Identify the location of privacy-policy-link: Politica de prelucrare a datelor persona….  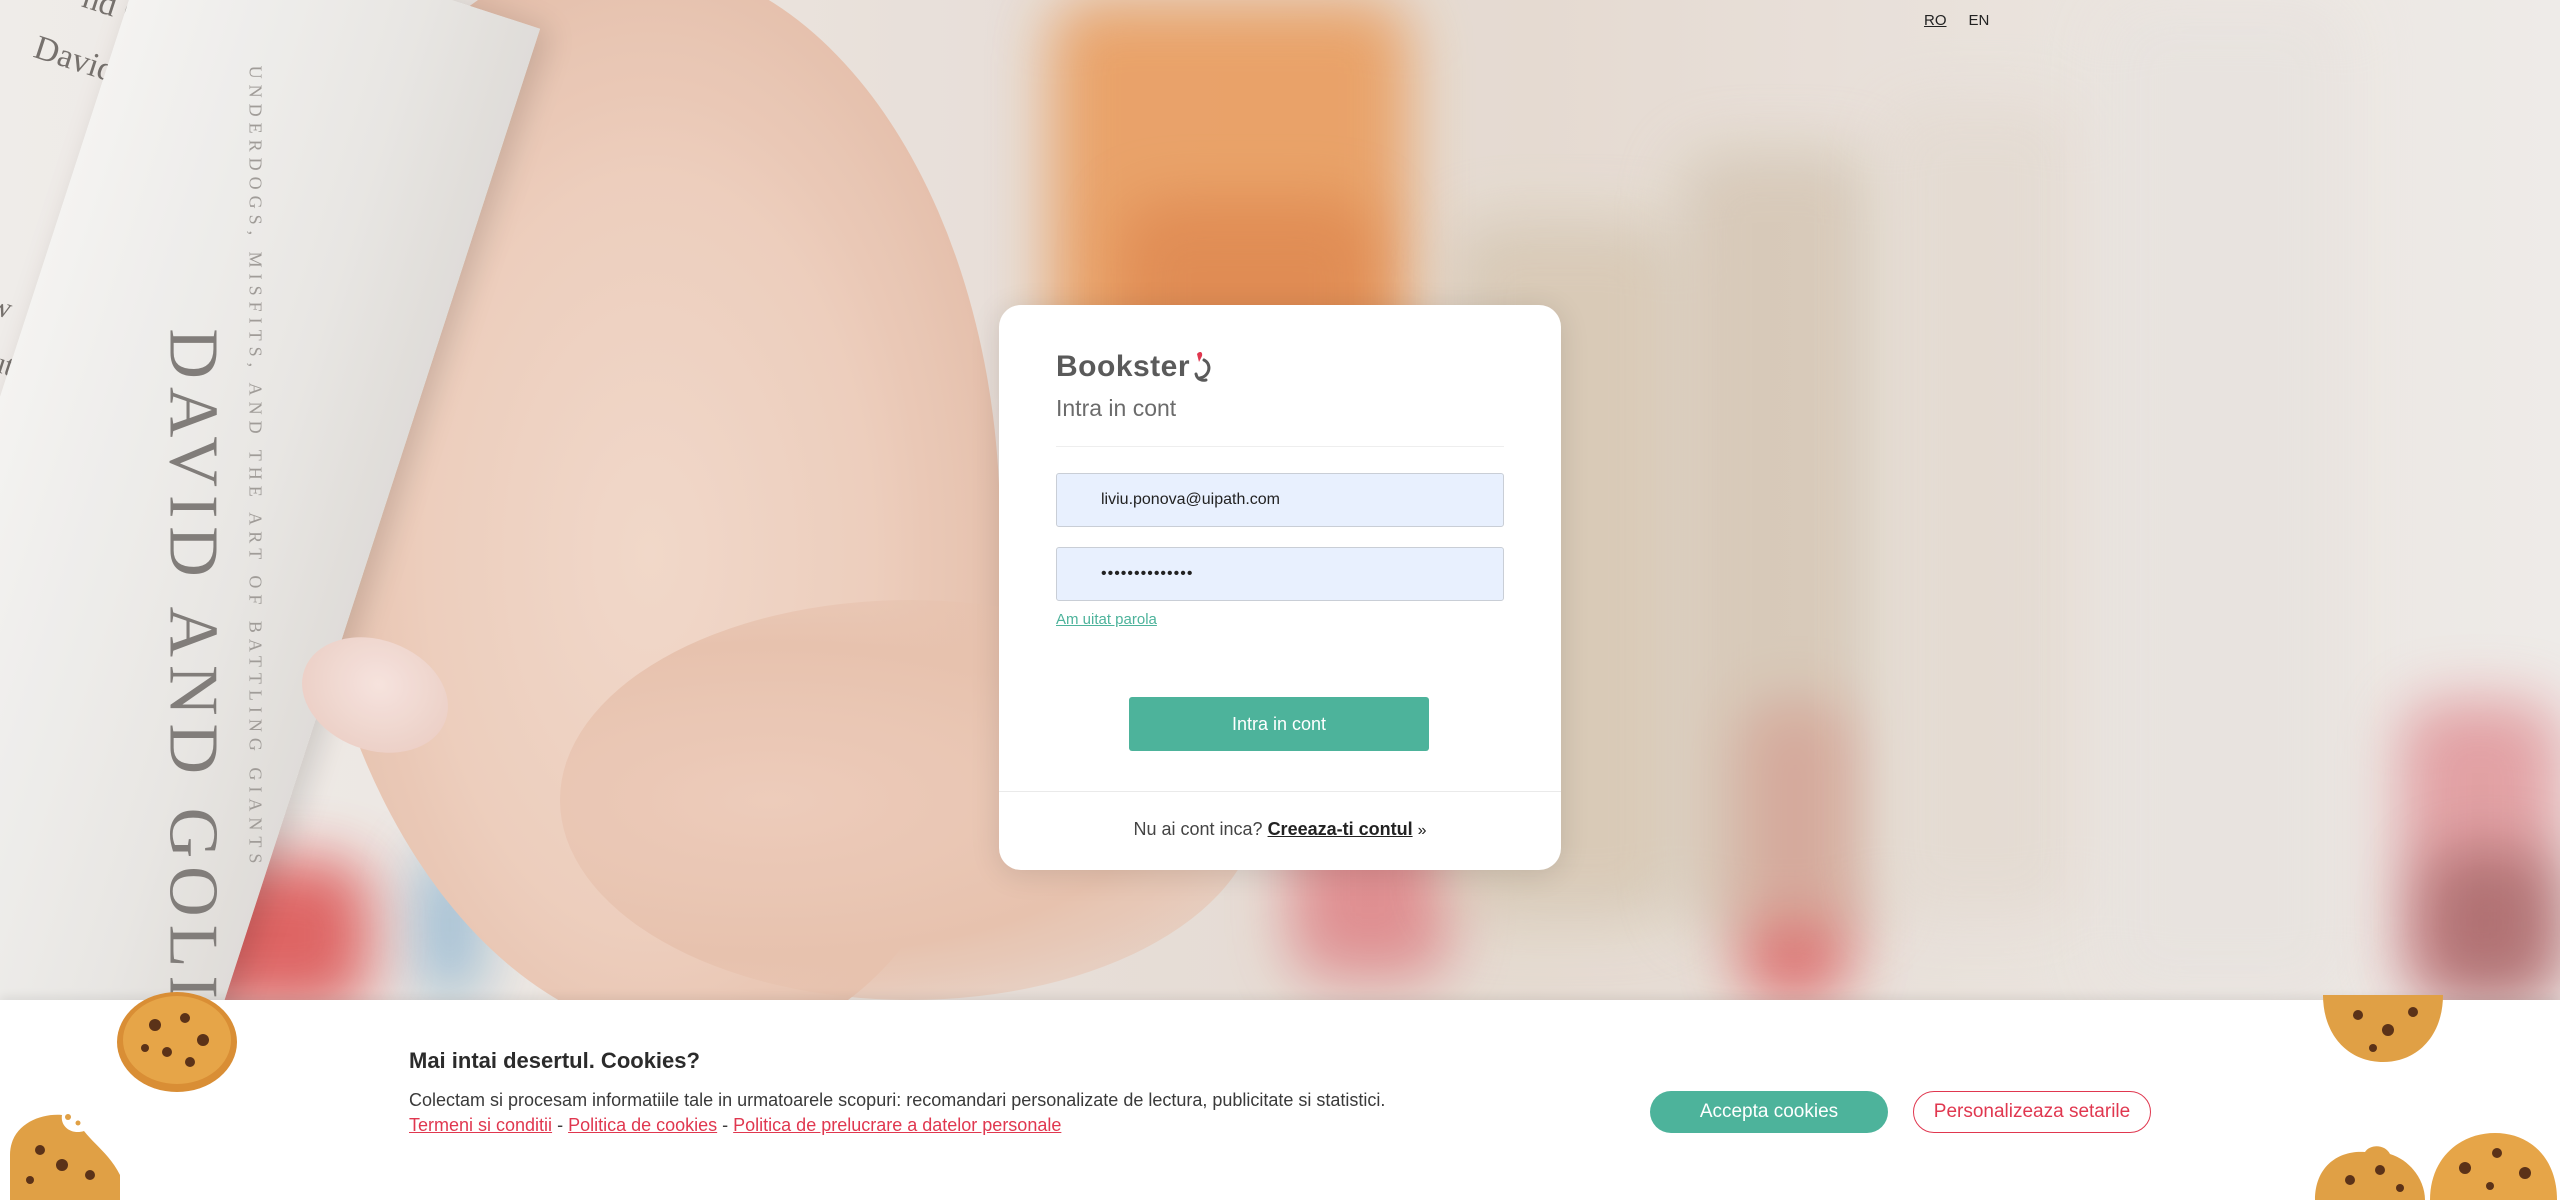
(897, 1125).